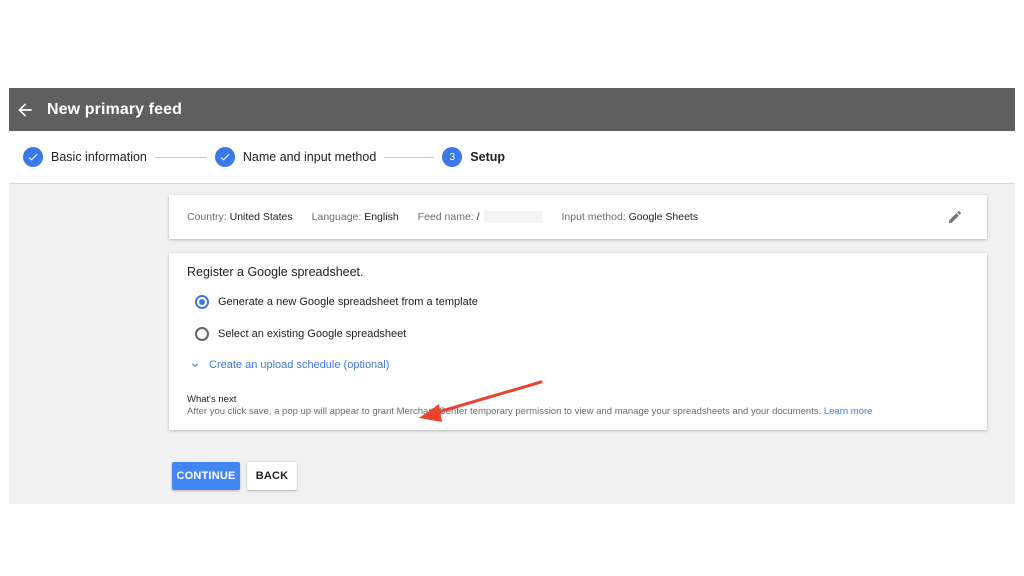  What do you see at coordinates (848, 411) in the screenshot?
I see `learn-more-link: Learn more` at bounding box center [848, 411].